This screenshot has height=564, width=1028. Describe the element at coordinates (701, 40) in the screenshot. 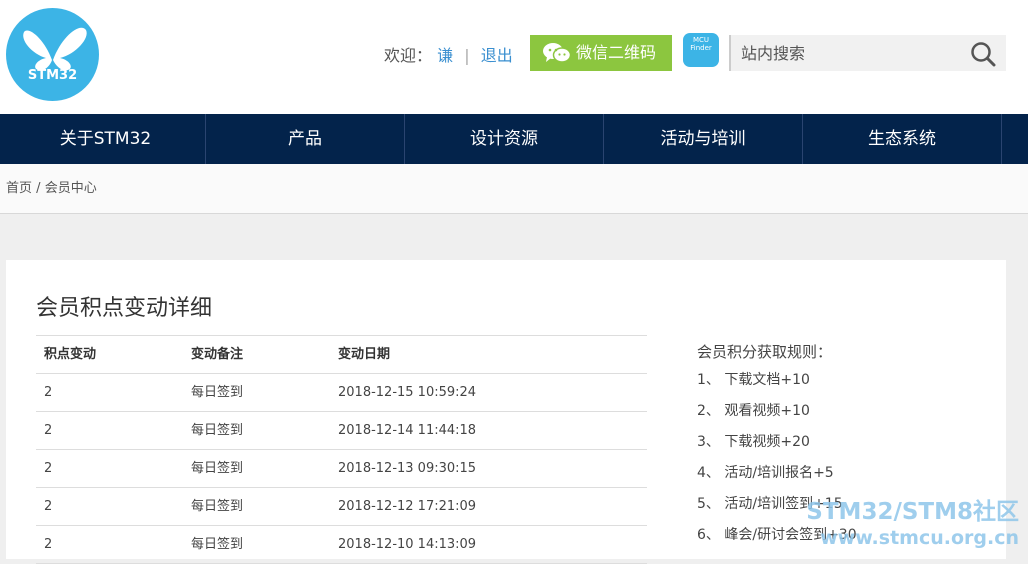

I see `mcu-finder-line1: MCU` at that location.